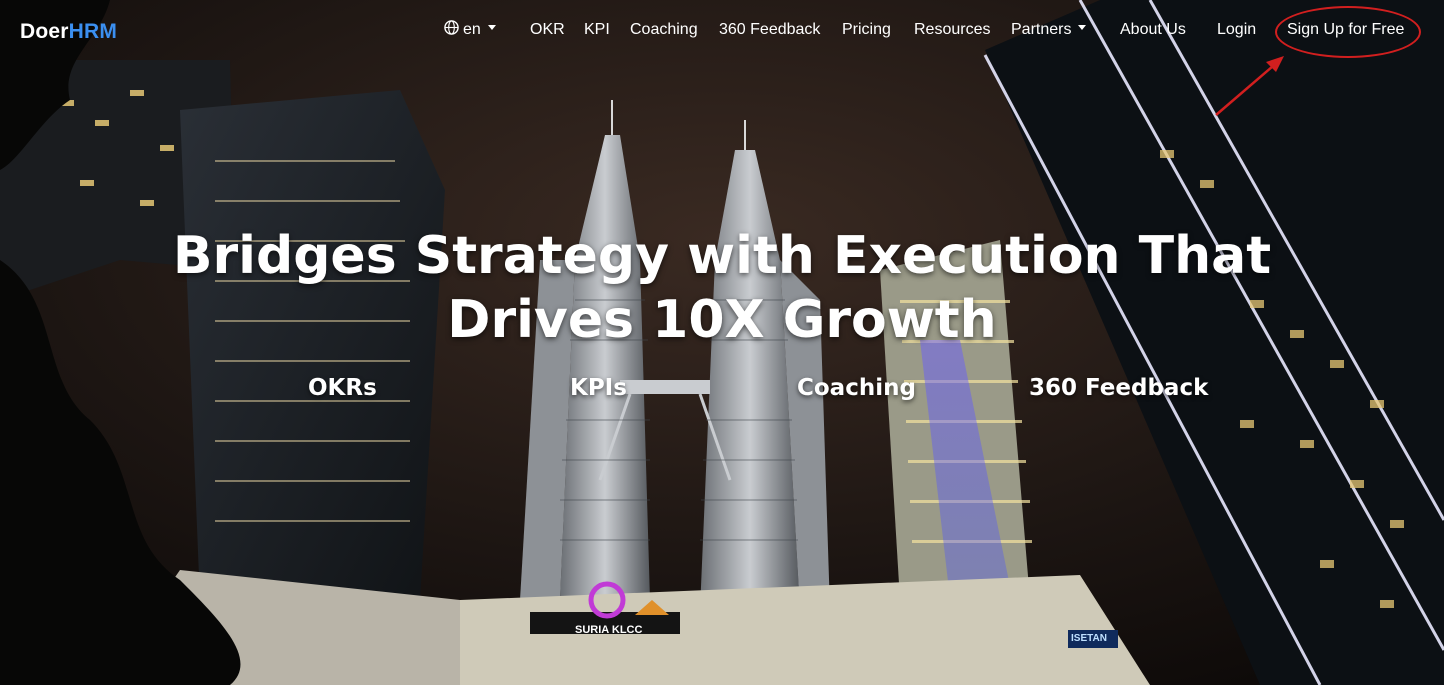 This screenshot has height=685, width=1444. Describe the element at coordinates (1345, 30) in the screenshot. I see `signup-button: Sign Up for Free` at that location.